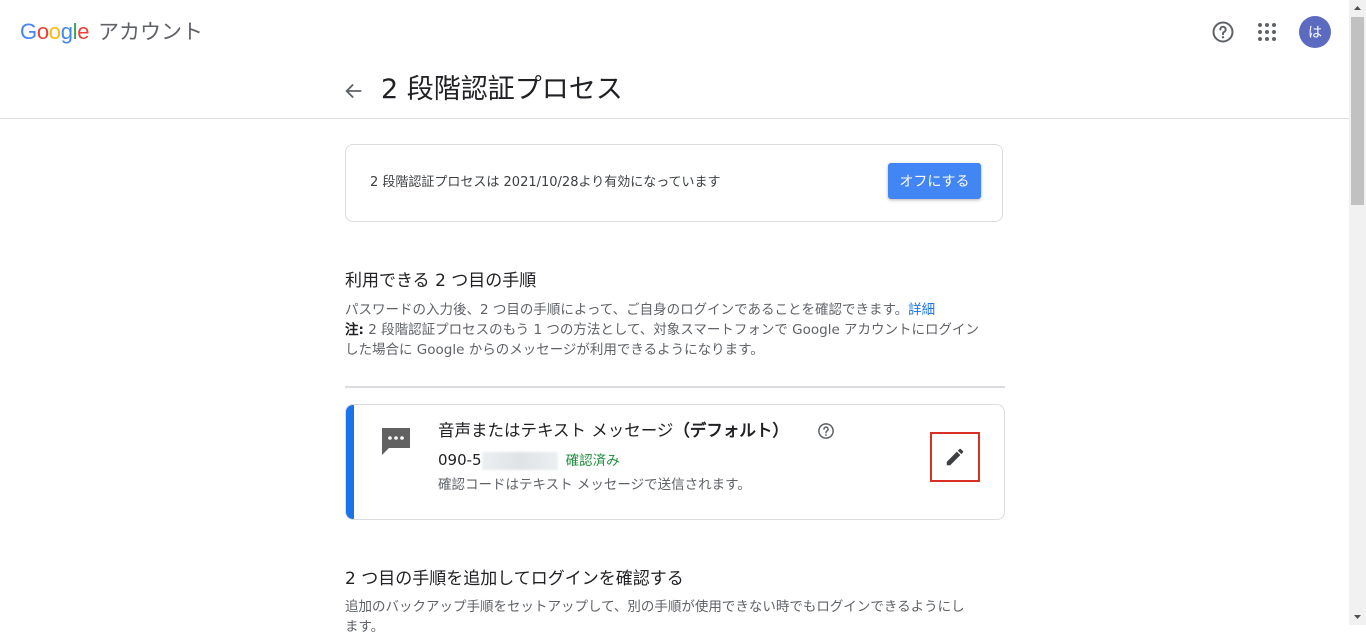  What do you see at coordinates (731, 430) in the screenshot?
I see `default-label: （デフォルト）` at bounding box center [731, 430].